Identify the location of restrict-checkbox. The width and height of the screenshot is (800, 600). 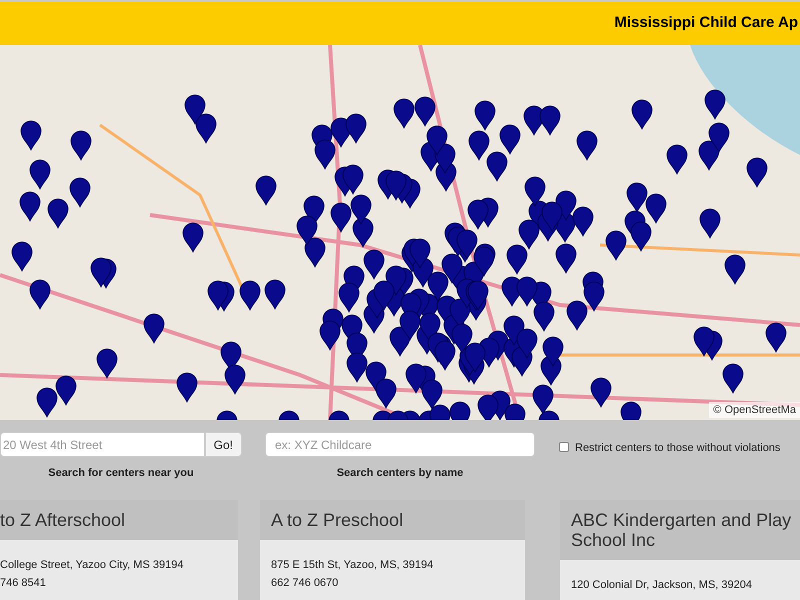
(564, 447).